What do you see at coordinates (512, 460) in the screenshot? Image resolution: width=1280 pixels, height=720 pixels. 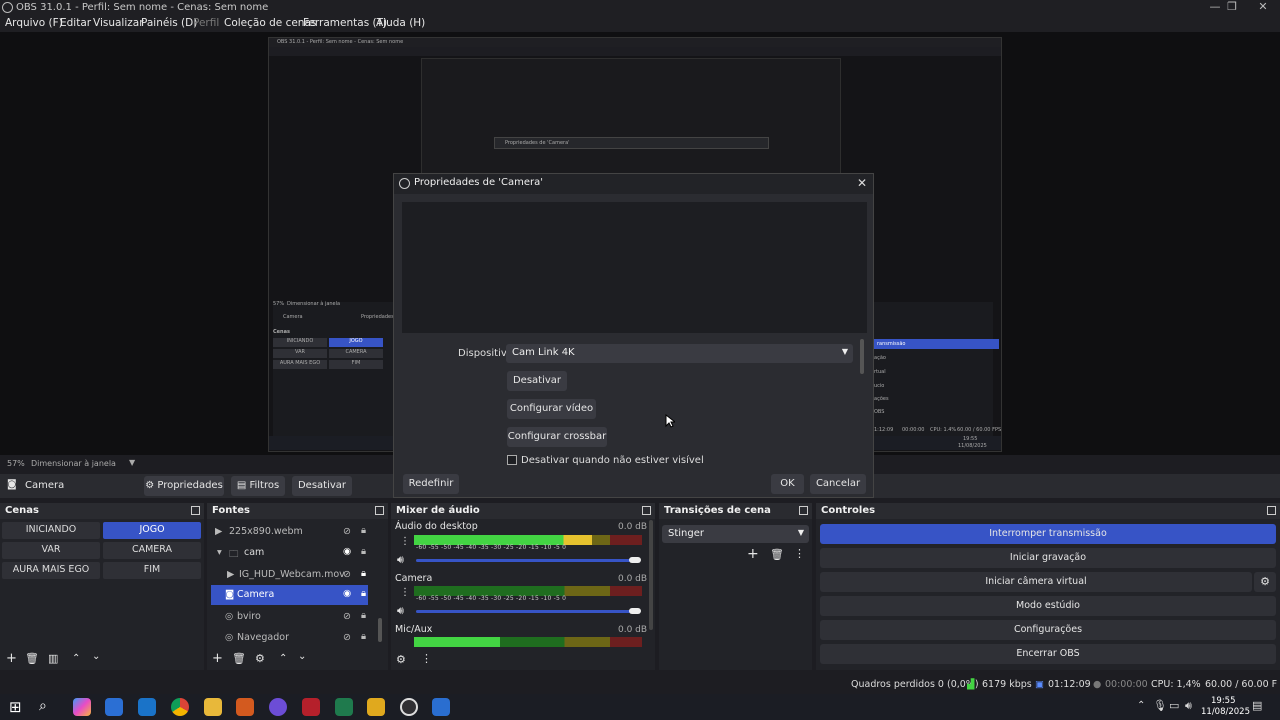 I see `deactivate-when-hidden-checkbox` at bounding box center [512, 460].